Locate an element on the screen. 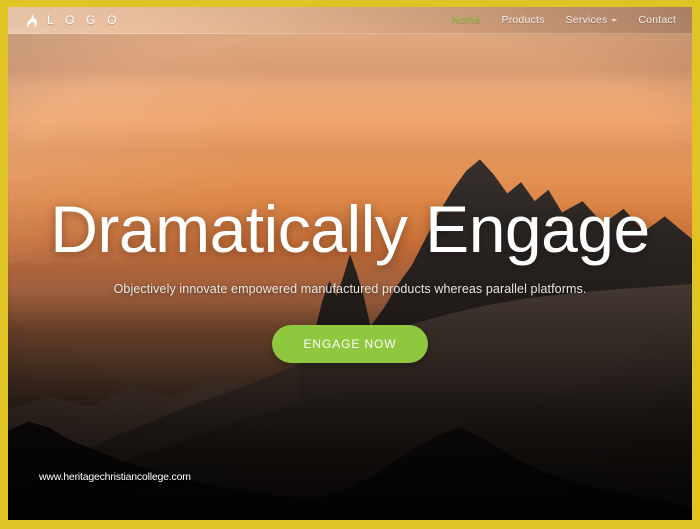 The width and height of the screenshot is (700, 529). engage-now-button: ENGAGE NOW is located at coordinates (350, 344).